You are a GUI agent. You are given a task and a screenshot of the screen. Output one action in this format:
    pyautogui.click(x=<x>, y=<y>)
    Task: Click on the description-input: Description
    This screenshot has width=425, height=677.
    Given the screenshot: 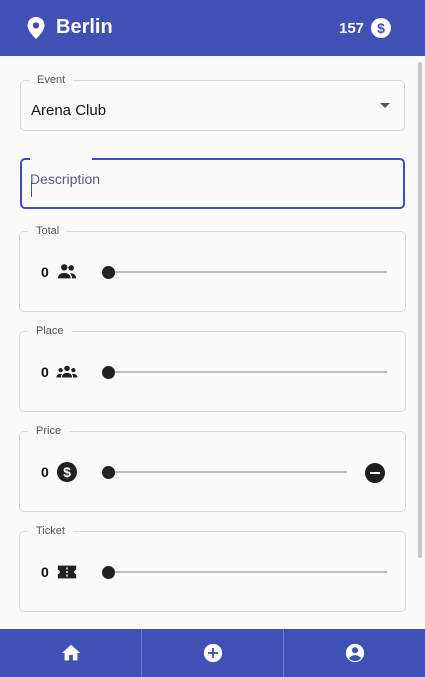 What is the action you would take?
    pyautogui.click(x=212, y=183)
    